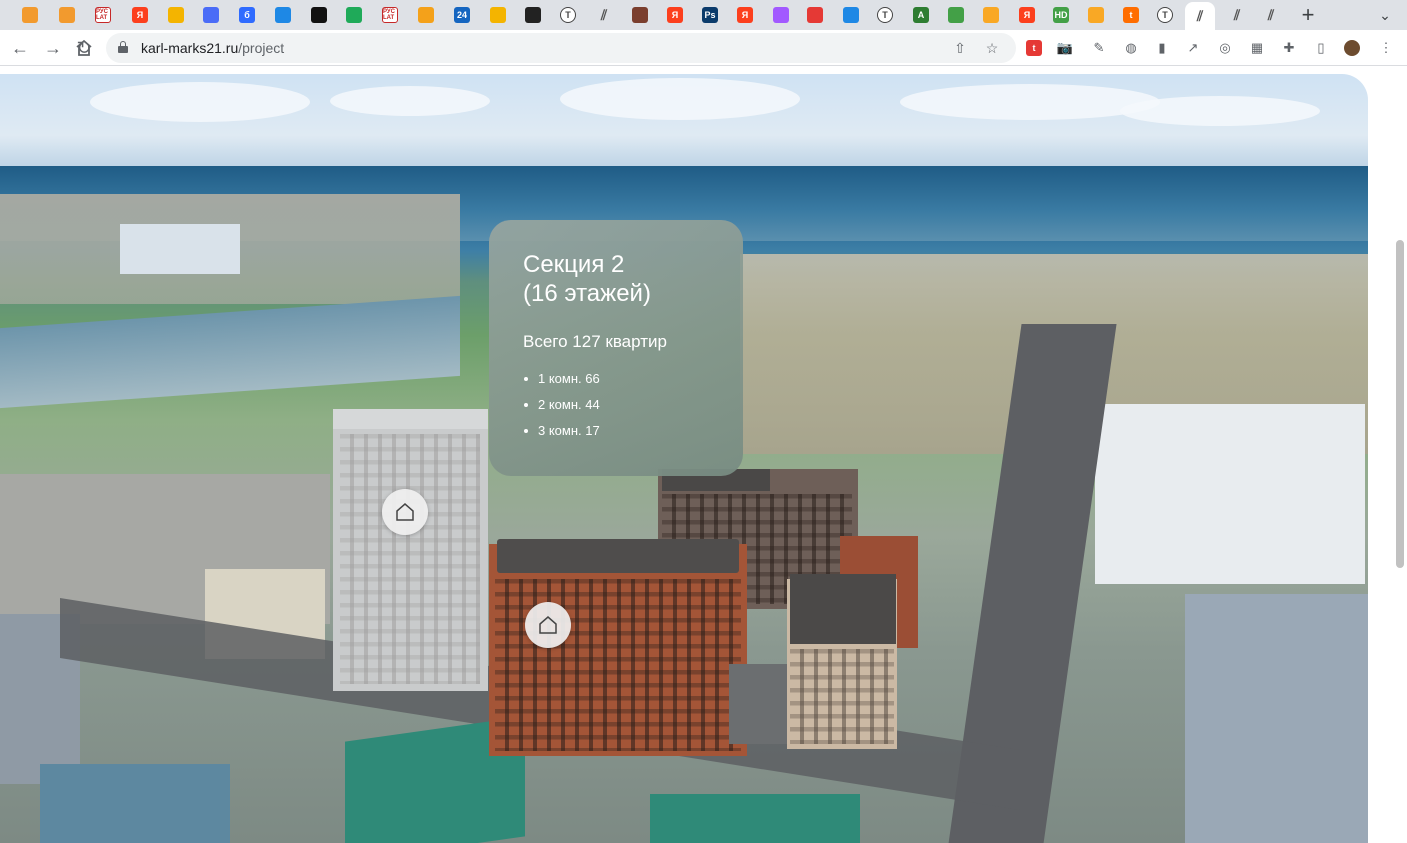 Image resolution: width=1407 pixels, height=843 pixels. What do you see at coordinates (561, 48) in the screenshot?
I see `address-bar: karl-marks21.ru/project ⇧ ☆` at bounding box center [561, 48].